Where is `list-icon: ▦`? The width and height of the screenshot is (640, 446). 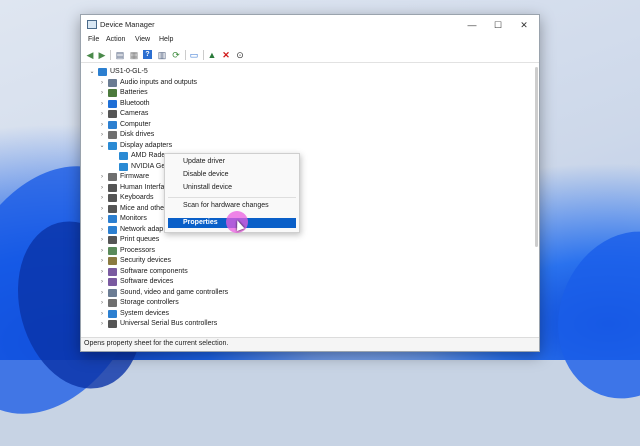
list-icon: ▦ is located at coordinates (134, 55).